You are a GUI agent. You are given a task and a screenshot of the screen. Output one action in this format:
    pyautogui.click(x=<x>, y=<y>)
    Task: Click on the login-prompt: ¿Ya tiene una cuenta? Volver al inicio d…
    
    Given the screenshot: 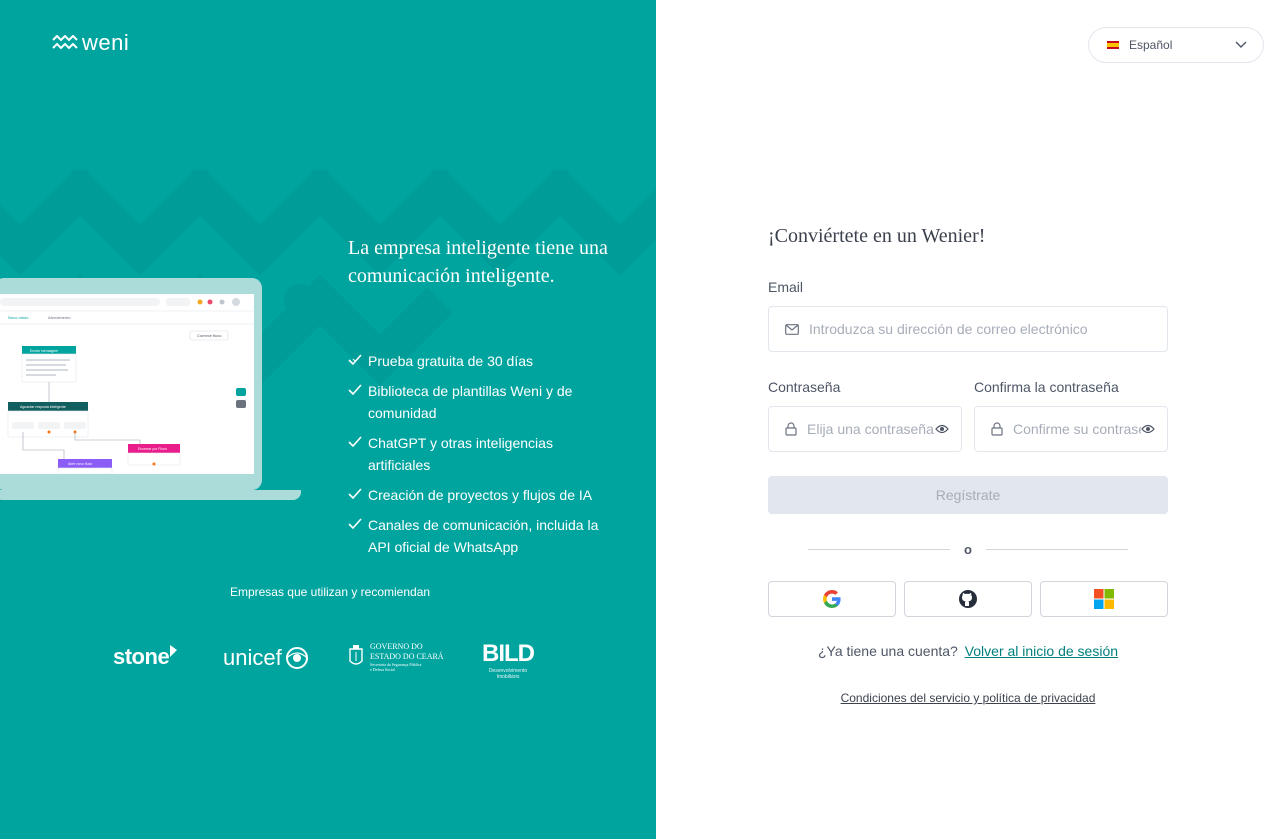 What is the action you would take?
    pyautogui.click(x=968, y=651)
    